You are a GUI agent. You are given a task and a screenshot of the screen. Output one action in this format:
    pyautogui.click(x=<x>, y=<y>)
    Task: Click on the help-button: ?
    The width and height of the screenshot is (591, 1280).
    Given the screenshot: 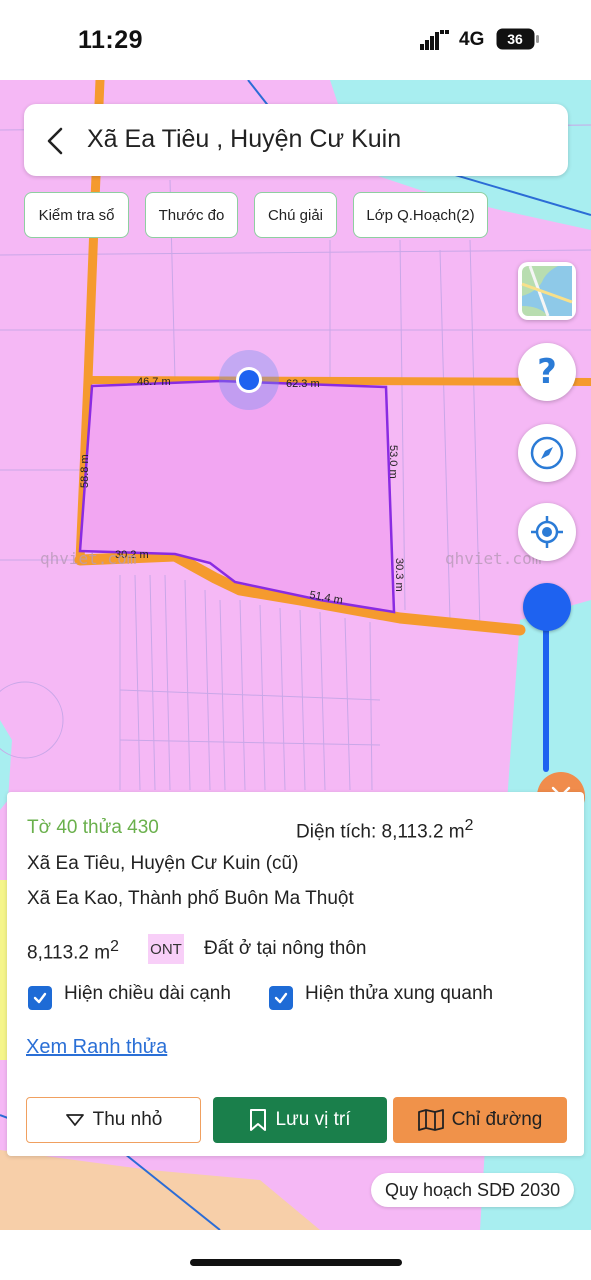 What is the action you would take?
    pyautogui.click(x=547, y=372)
    